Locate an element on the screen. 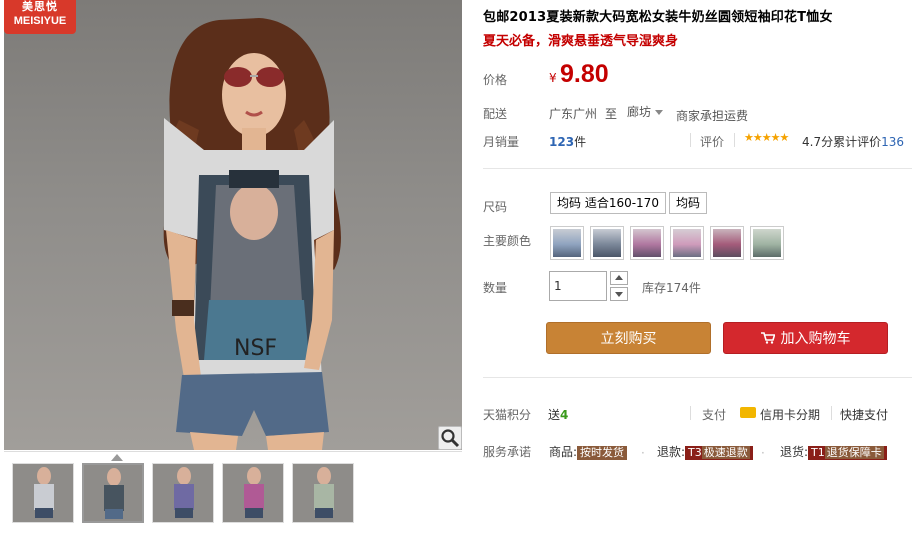  service-item-refund: 退款: T3 极速退款 is located at coordinates (705, 451).